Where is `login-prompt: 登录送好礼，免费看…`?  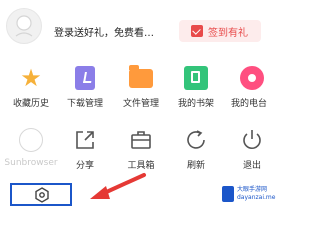
login-prompt: 登录送好礼，免费看… is located at coordinates (104, 31).